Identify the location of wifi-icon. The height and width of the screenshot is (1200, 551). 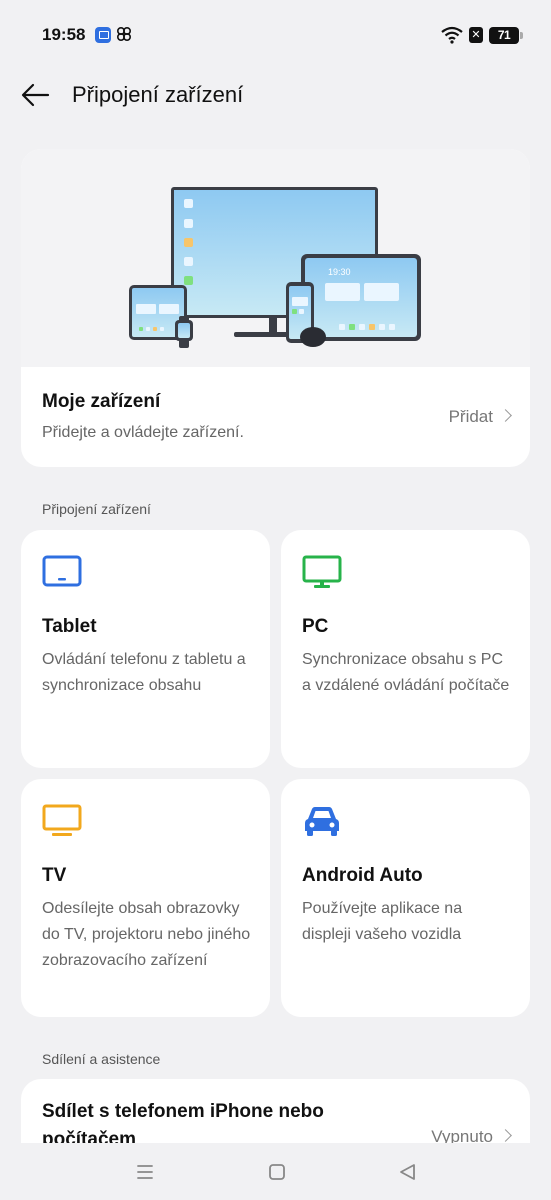
(452, 35).